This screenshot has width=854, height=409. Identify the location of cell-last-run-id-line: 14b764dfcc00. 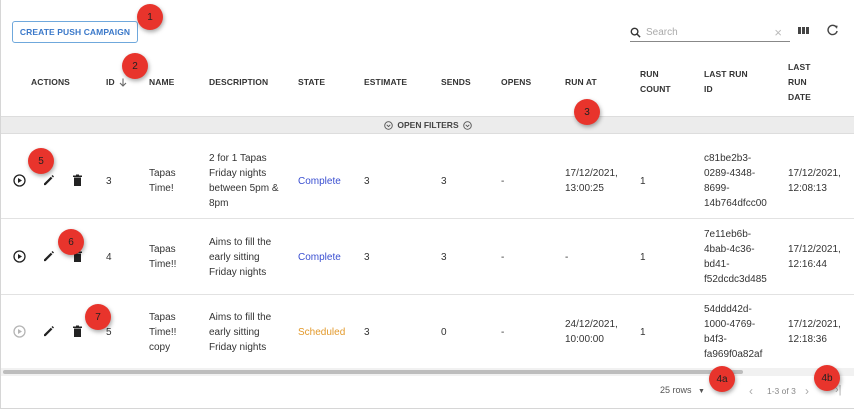
(735, 203).